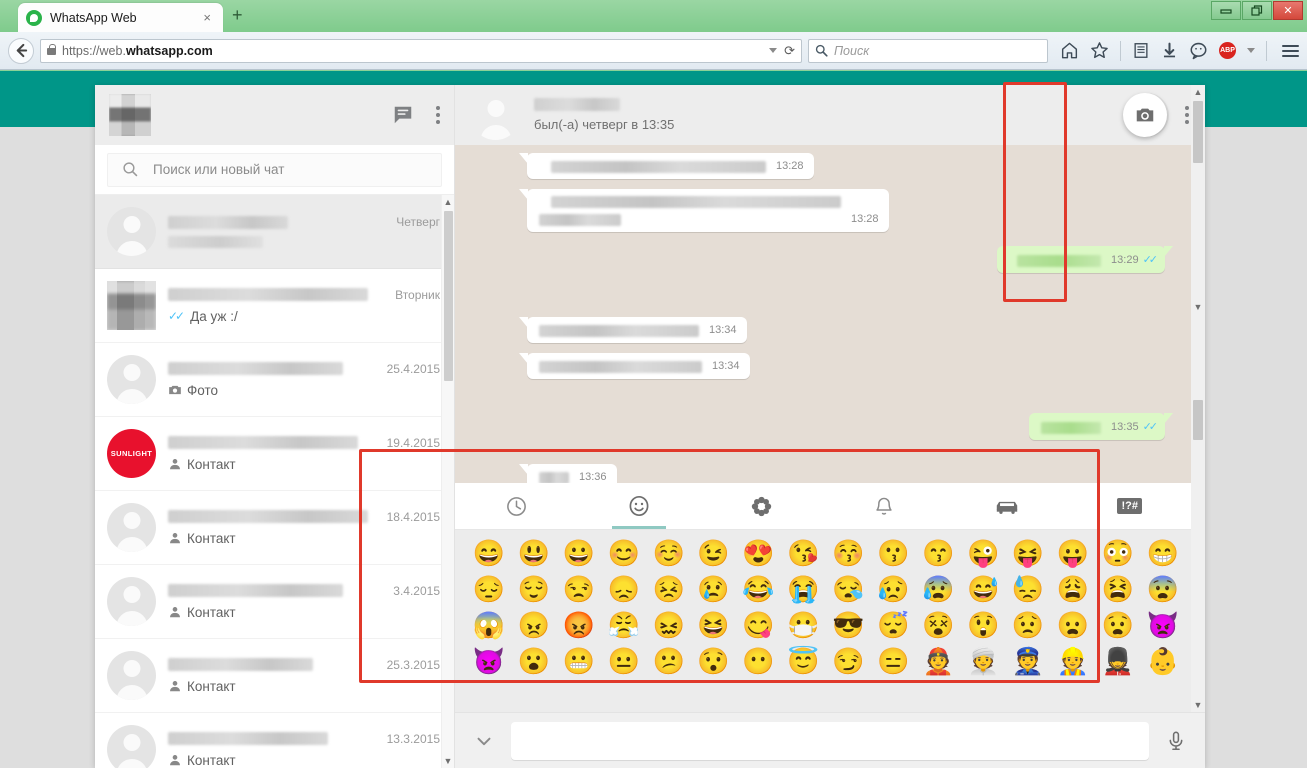 The height and width of the screenshot is (768, 1307). Describe the element at coordinates (1118, 625) in the screenshot. I see `emoji-cell: 😧` at that location.